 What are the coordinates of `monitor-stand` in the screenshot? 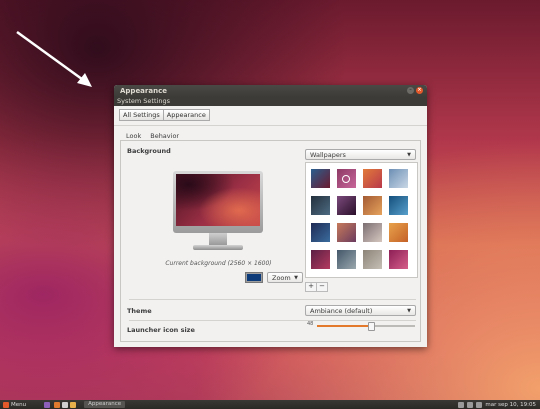 It's located at (218, 239).